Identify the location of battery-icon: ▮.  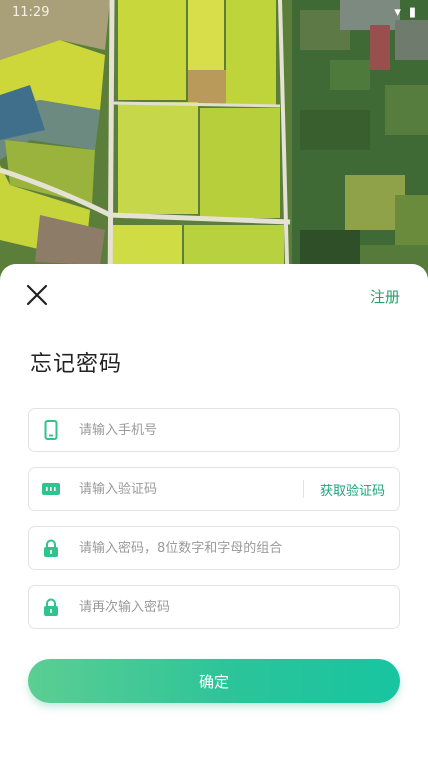
(412, 12).